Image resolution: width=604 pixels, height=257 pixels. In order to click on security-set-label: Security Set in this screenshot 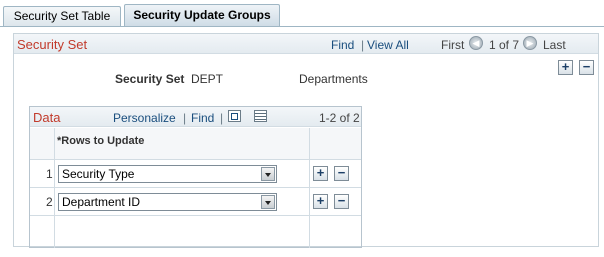, I will do `click(150, 79)`.